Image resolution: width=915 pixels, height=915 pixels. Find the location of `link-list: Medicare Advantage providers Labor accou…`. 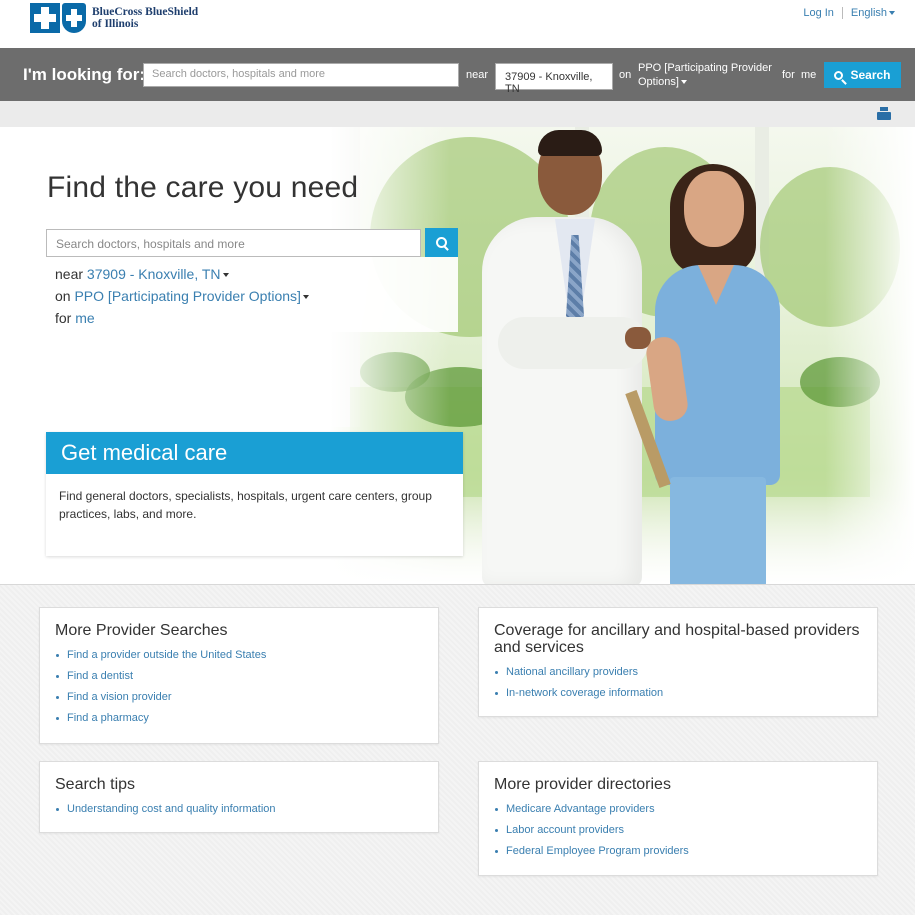

link-list: Medicare Advantage providers Labor accou… is located at coordinates (678, 830).